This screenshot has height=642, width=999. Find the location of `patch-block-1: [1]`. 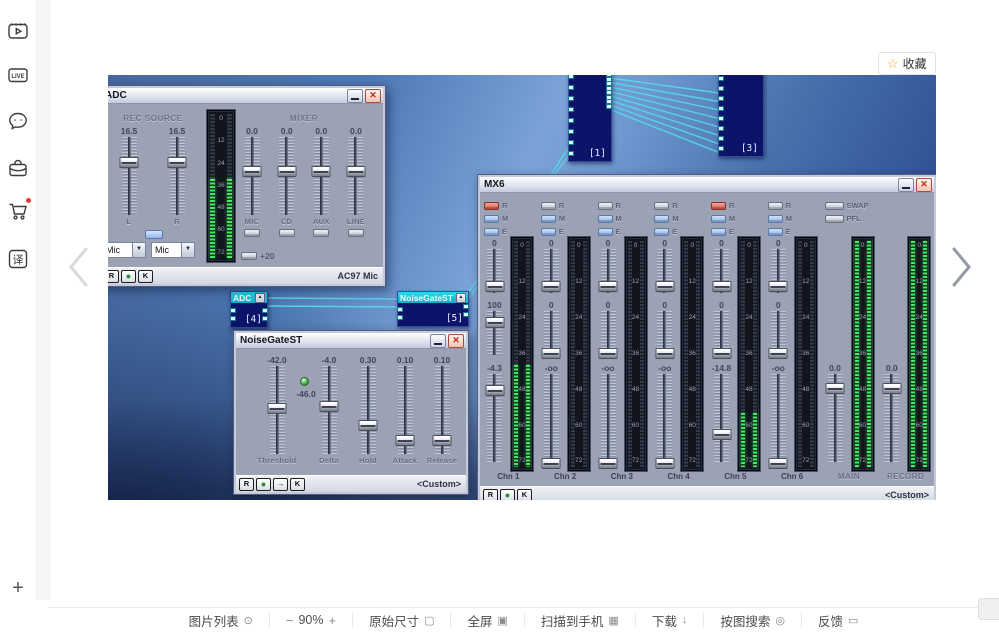

patch-block-1: [1] is located at coordinates (590, 118).